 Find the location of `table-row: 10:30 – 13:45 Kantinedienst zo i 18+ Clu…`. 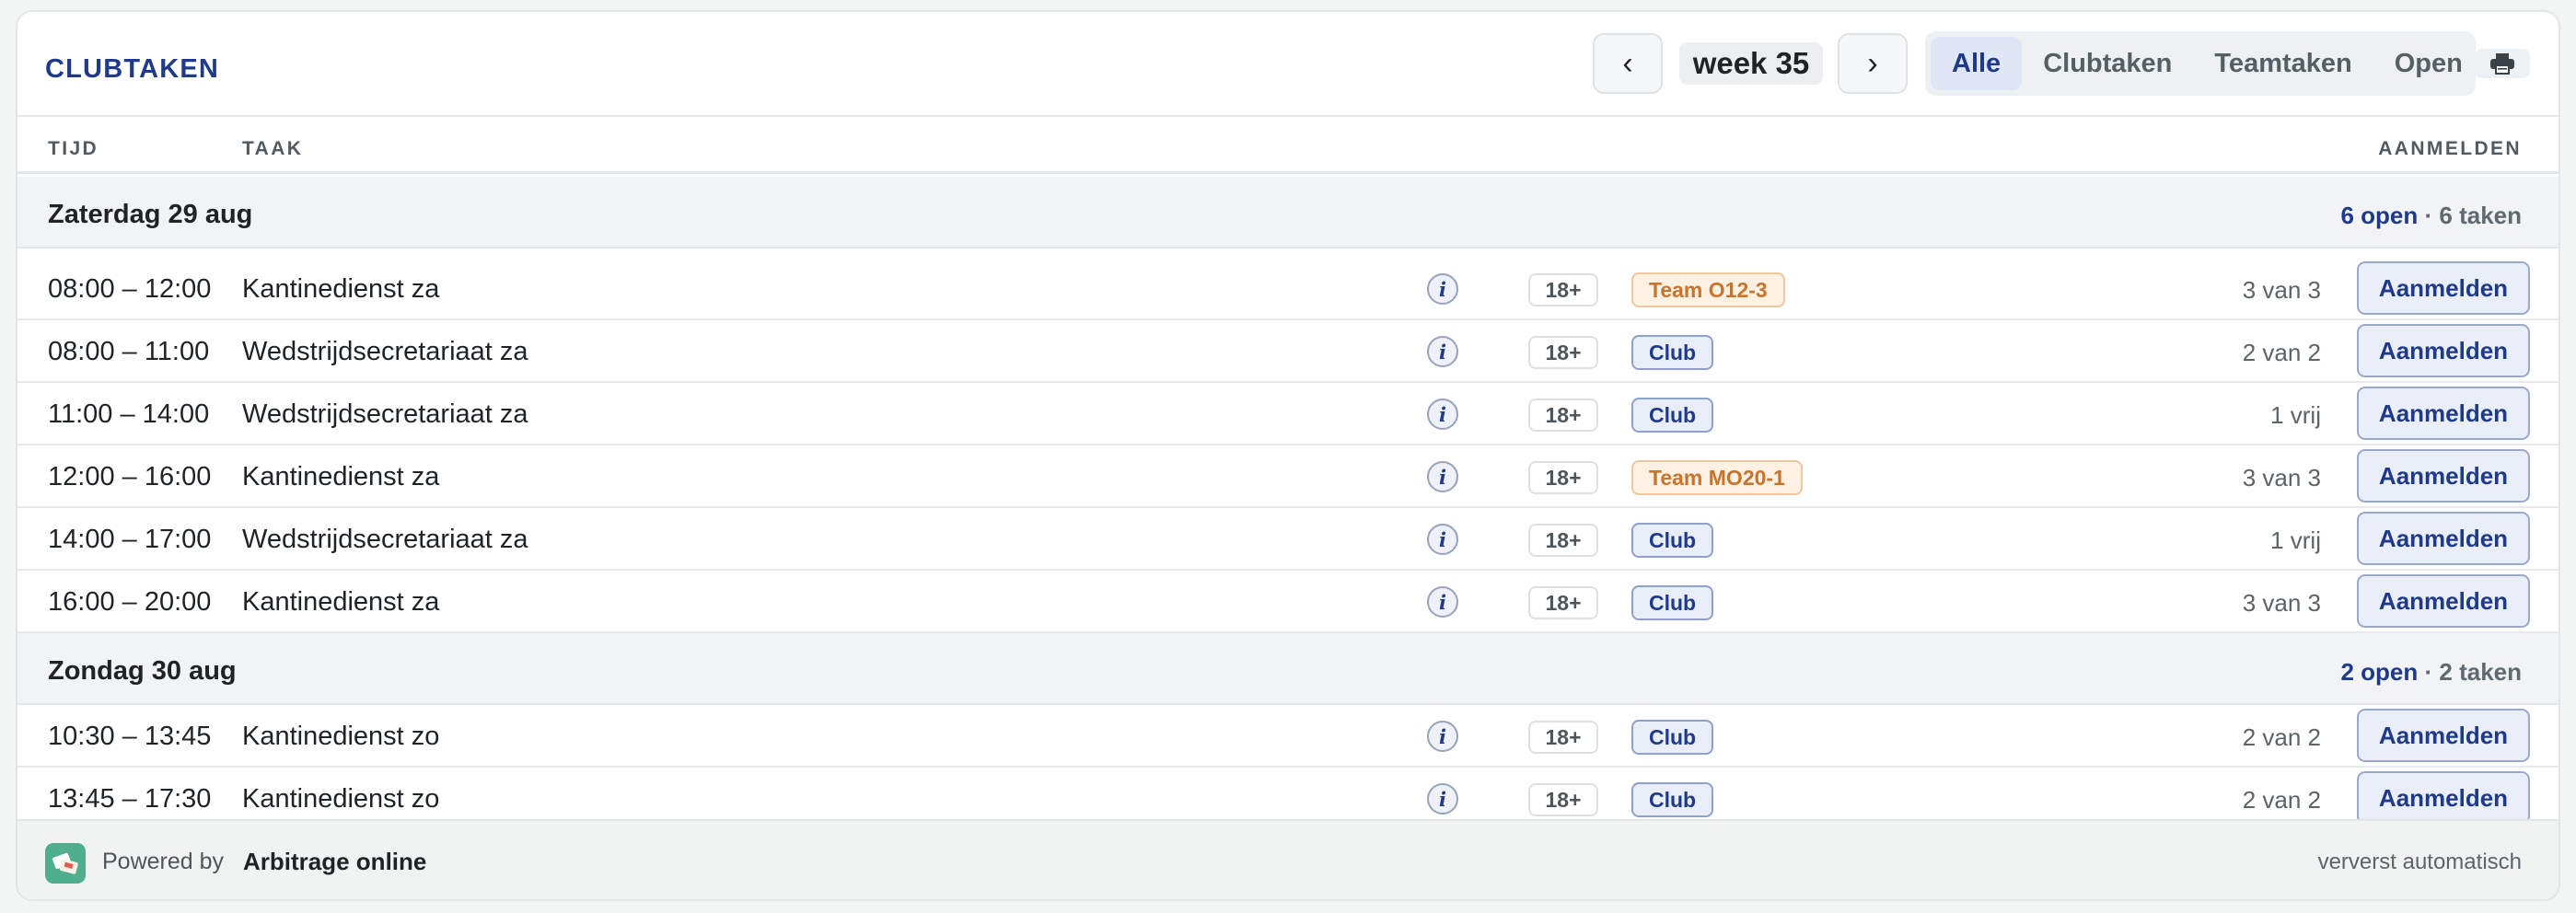

table-row: 10:30 – 13:45 Kantinedienst zo i 18+ Clu… is located at coordinates (1288, 736).